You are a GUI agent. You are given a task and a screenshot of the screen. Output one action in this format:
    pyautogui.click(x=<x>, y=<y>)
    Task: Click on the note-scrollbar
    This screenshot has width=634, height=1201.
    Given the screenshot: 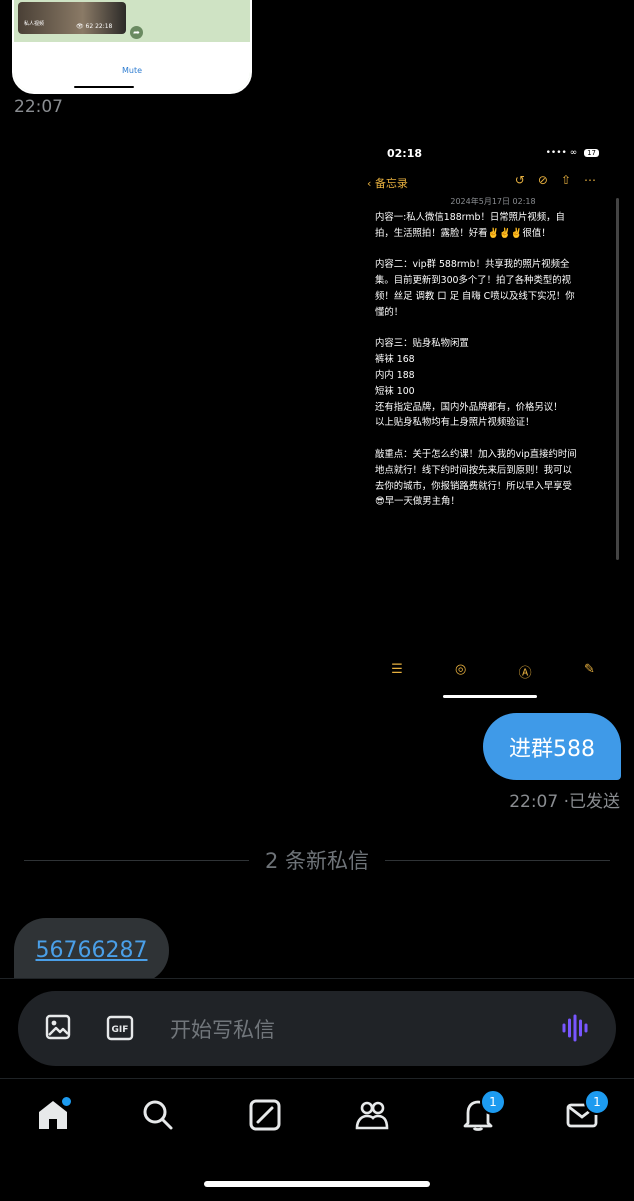 What is the action you would take?
    pyautogui.click(x=617, y=379)
    